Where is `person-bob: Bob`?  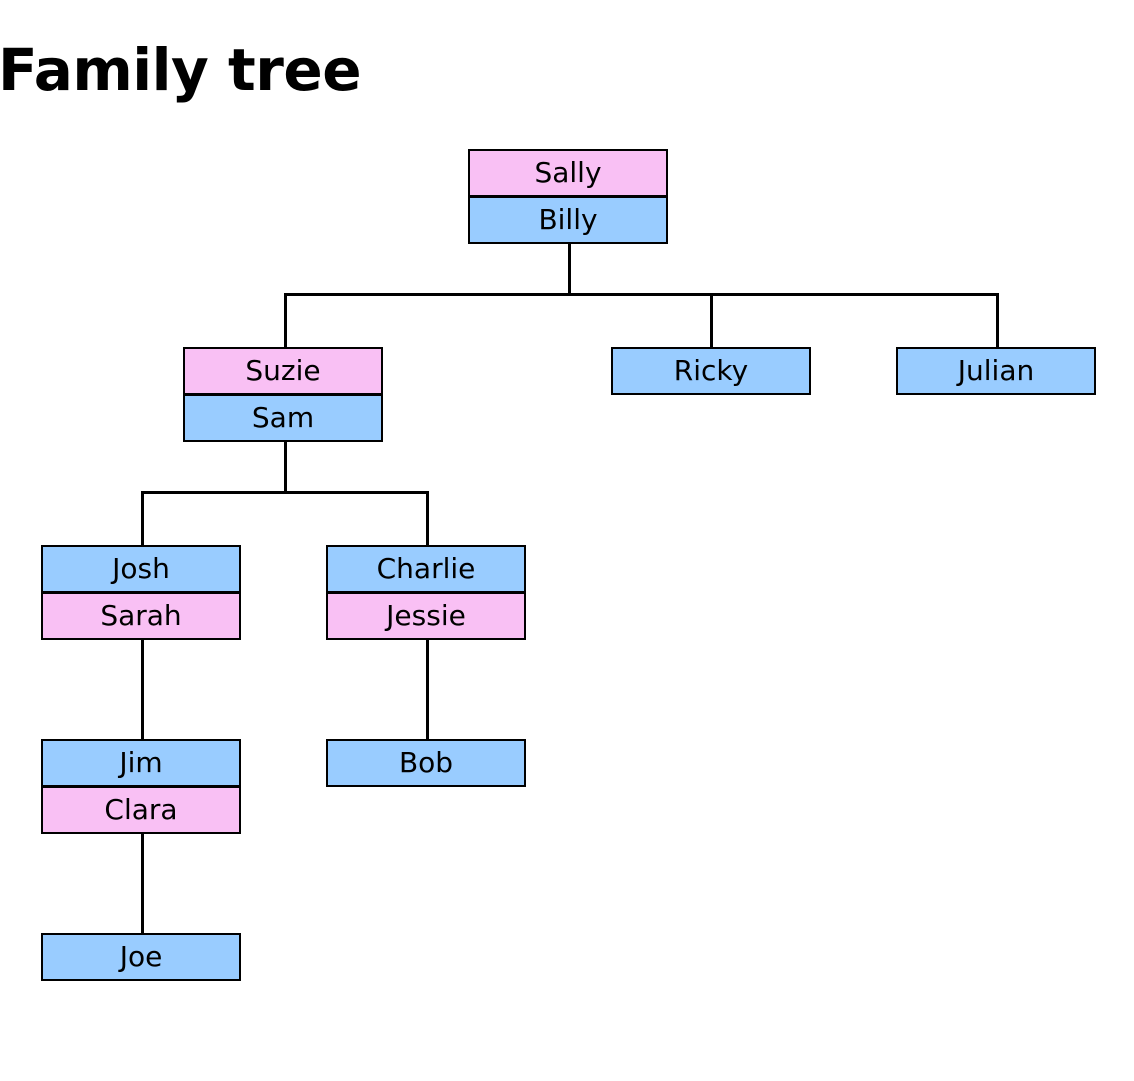
person-bob: Bob is located at coordinates (426, 763).